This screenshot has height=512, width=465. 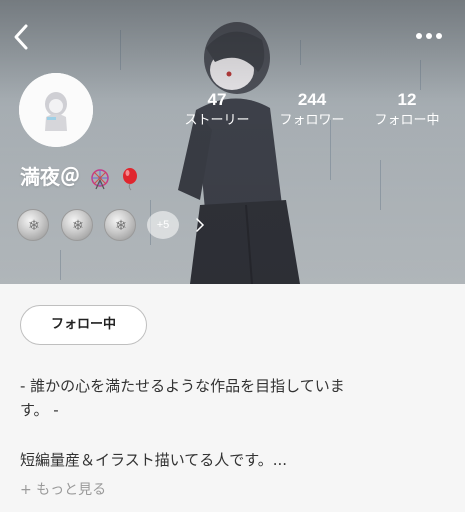 I want to click on show-more-link: + もっと見る, so click(x=63, y=490).